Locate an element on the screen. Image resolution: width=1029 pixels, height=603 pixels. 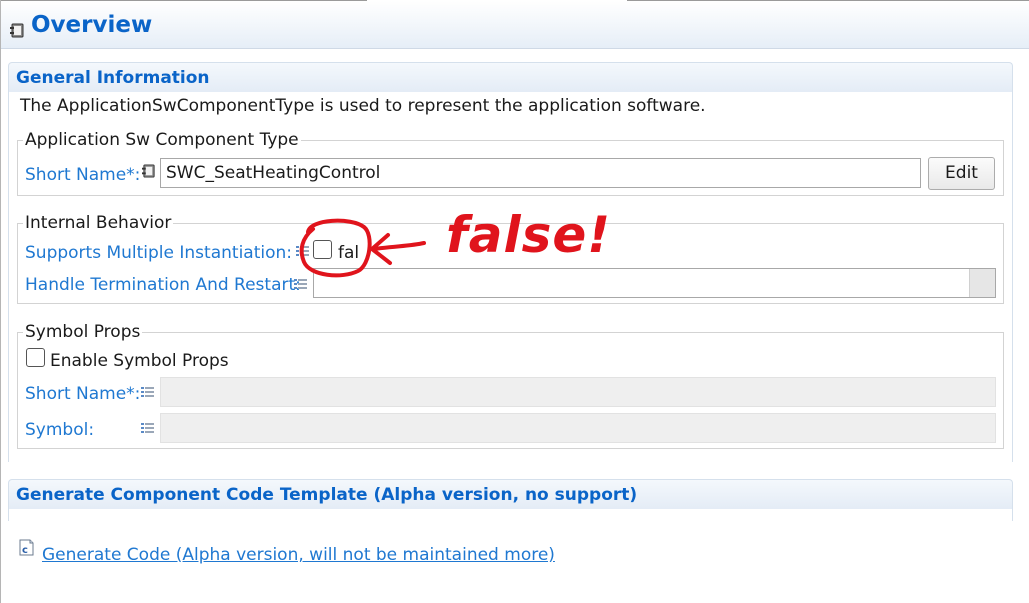
symbol-label: Symbol: is located at coordinates (60, 430).